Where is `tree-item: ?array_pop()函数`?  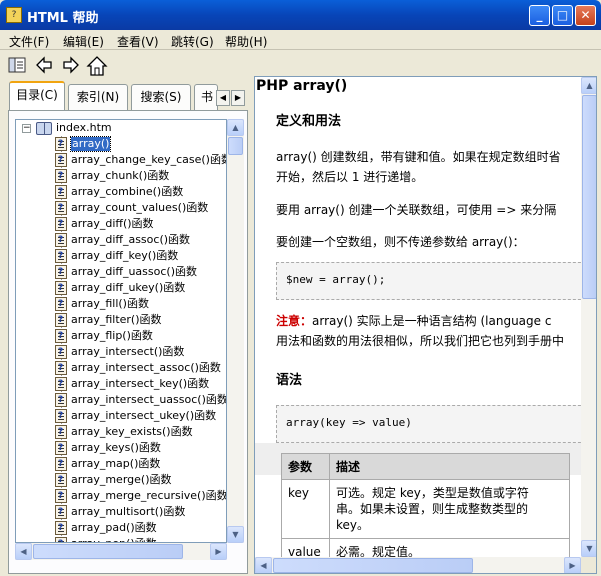
tree-item: ?array_pop()函数 is located at coordinates (139, 539).